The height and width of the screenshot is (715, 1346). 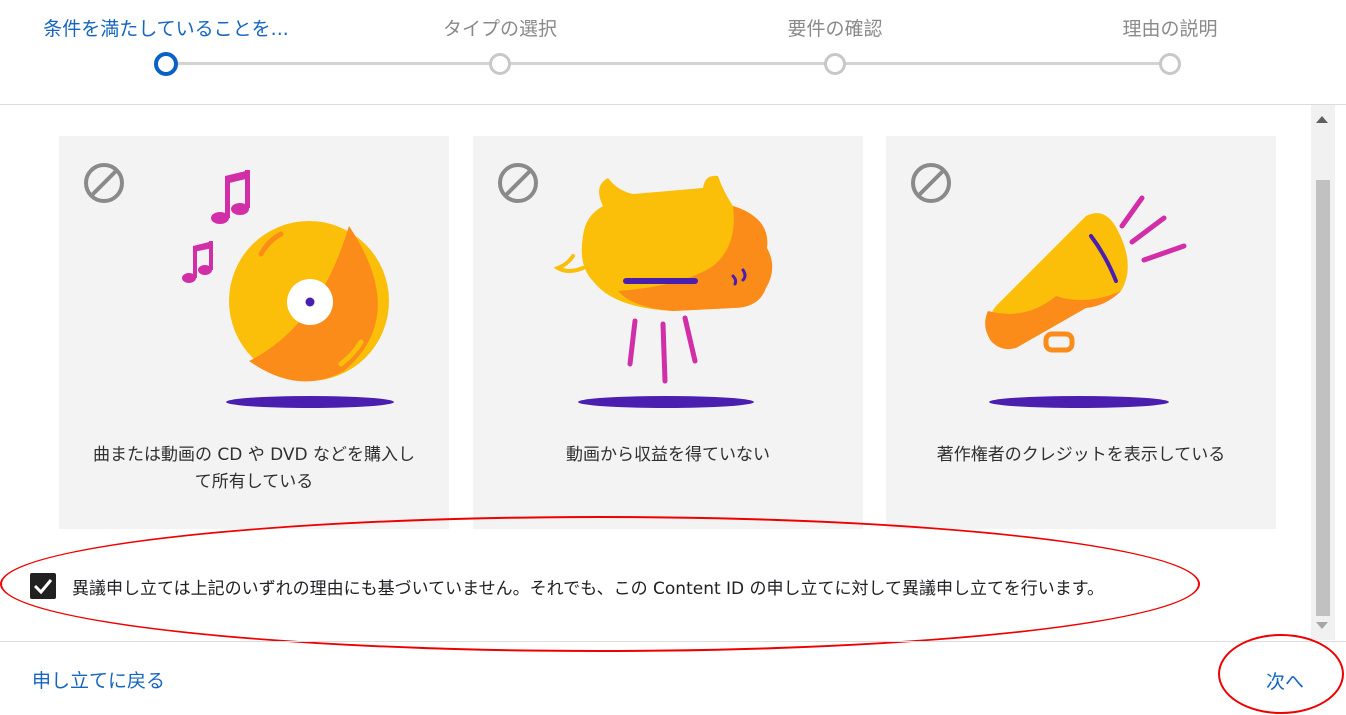 I want to click on scroll-up-icon, so click(x=1322, y=119).